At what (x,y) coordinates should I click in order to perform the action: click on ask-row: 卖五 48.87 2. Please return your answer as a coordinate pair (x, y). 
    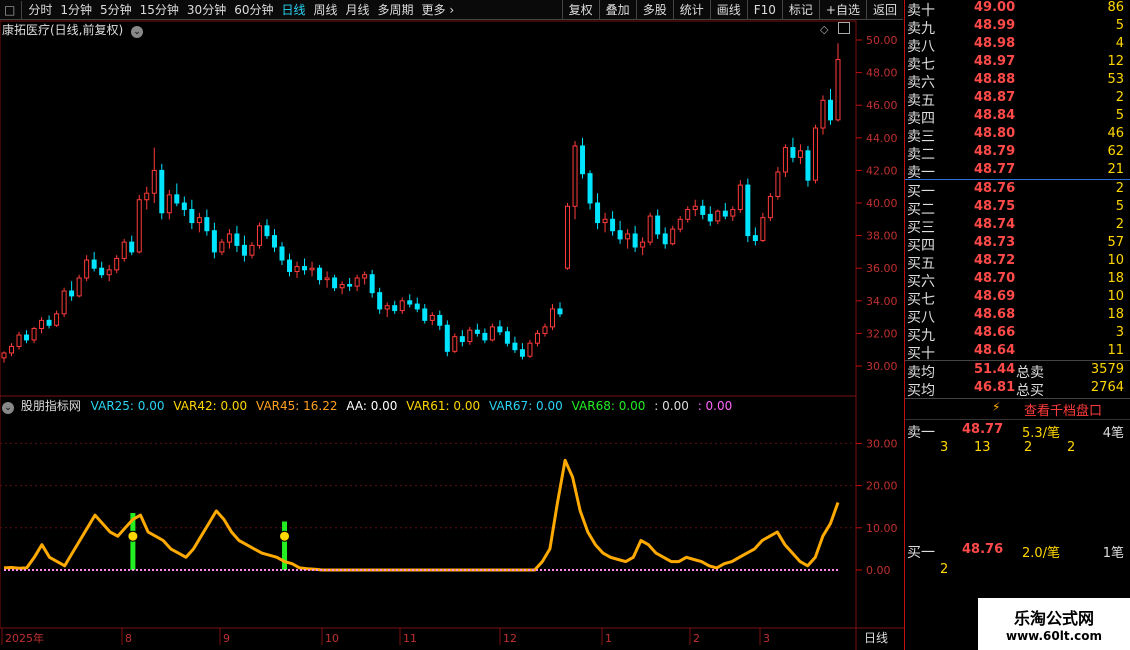
    Looking at the image, I should click on (1014, 99).